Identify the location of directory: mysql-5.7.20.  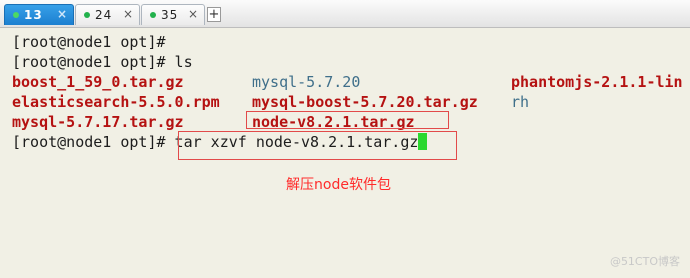
(306, 82).